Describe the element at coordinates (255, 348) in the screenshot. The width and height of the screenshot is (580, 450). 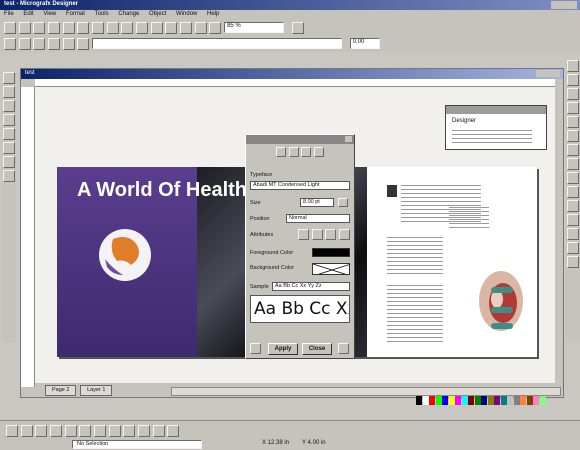
I see `dialog-tool-icon` at that location.